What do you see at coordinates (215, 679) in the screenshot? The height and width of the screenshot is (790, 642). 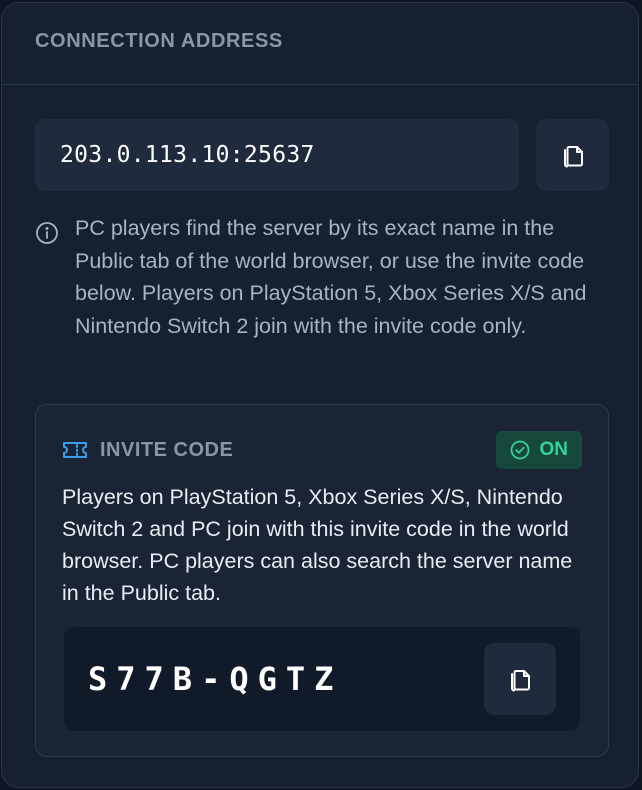 I see `invite-code-value: S77B-QGTZ` at bounding box center [215, 679].